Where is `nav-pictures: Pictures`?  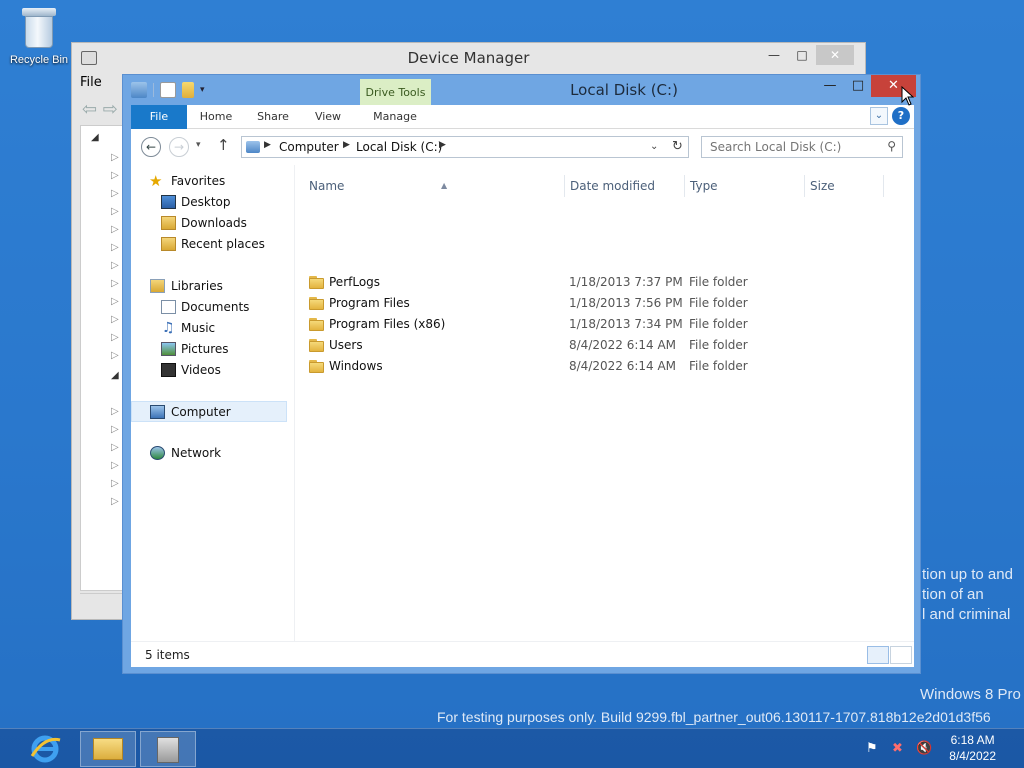 nav-pictures: Pictures is located at coordinates (209, 349).